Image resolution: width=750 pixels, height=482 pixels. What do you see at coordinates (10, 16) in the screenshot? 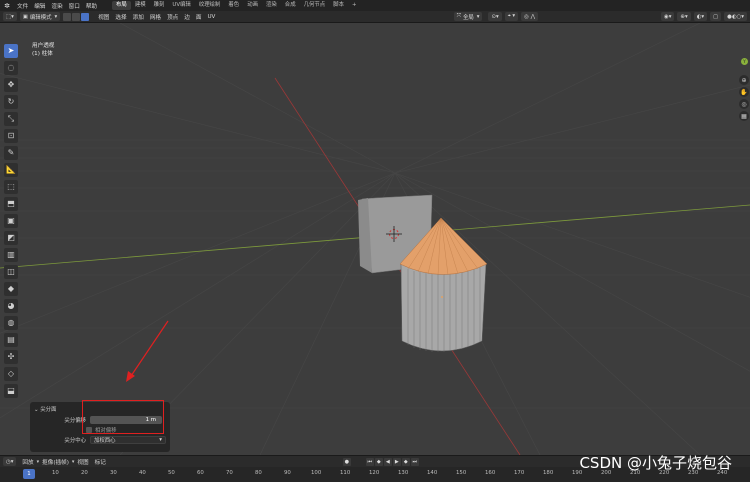
I see `editor-type-button: ⬚▾` at bounding box center [10, 16].